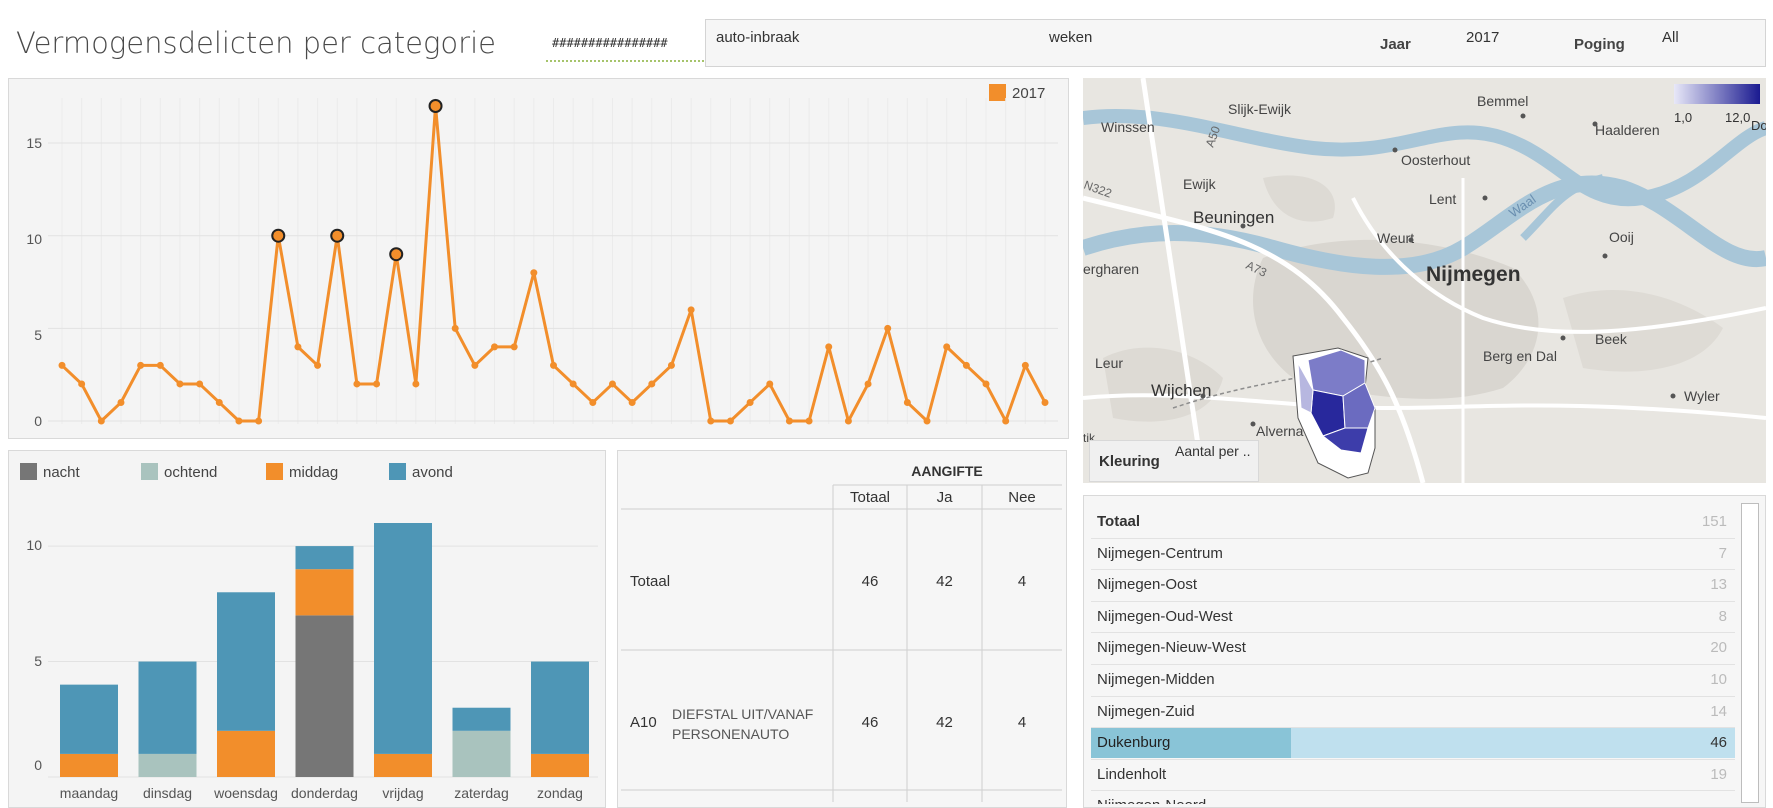  I want to click on table-col-header-nee: Nee, so click(1022, 497).